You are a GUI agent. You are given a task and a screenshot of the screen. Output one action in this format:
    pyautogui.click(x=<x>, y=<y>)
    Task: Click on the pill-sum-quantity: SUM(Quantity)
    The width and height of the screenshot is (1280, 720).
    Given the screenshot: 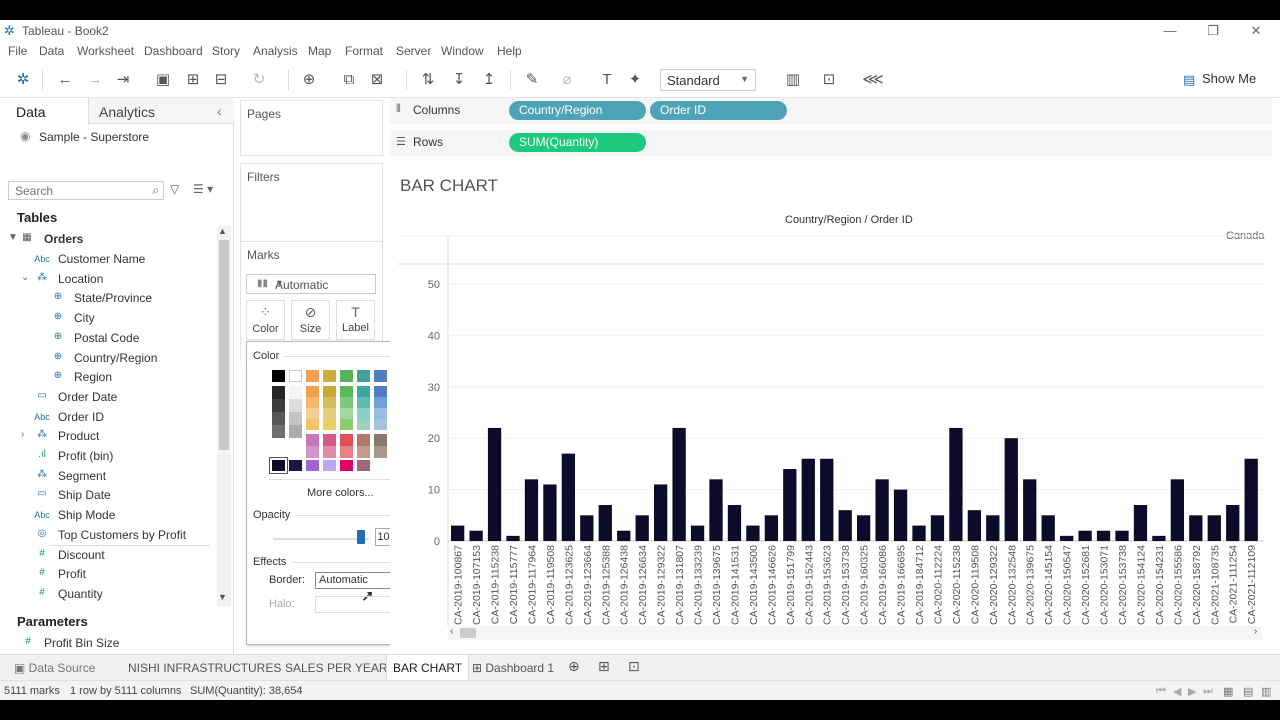 What is the action you would take?
    pyautogui.click(x=577, y=142)
    